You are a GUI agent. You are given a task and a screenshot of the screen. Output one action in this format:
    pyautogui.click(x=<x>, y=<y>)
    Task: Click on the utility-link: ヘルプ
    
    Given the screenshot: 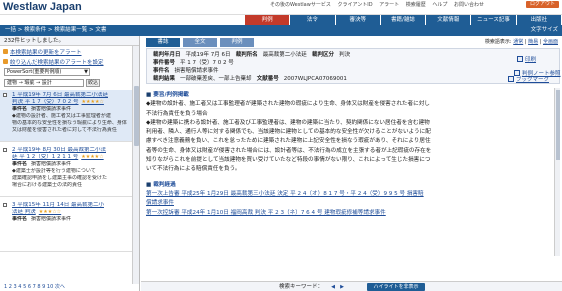 What is the action you would take?
    pyautogui.click(x=439, y=5)
    